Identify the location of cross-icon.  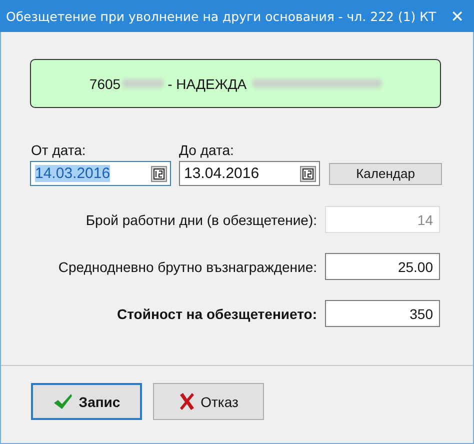
(186, 401).